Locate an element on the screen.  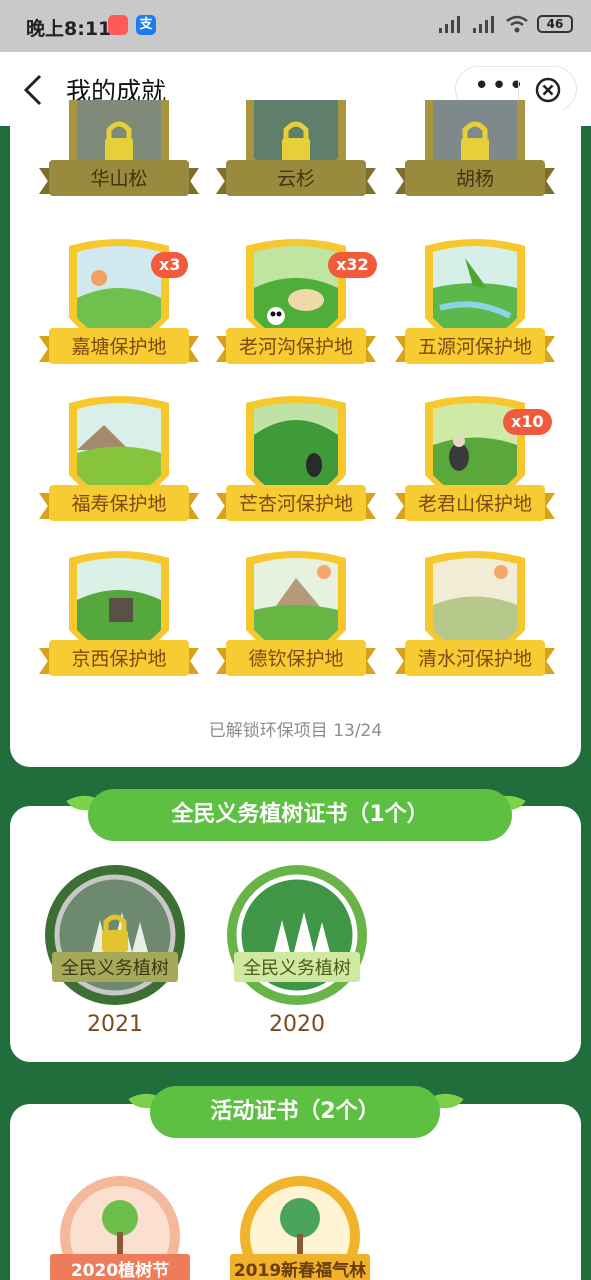
badge-label: 清水河保护地 is located at coordinates (474, 659).